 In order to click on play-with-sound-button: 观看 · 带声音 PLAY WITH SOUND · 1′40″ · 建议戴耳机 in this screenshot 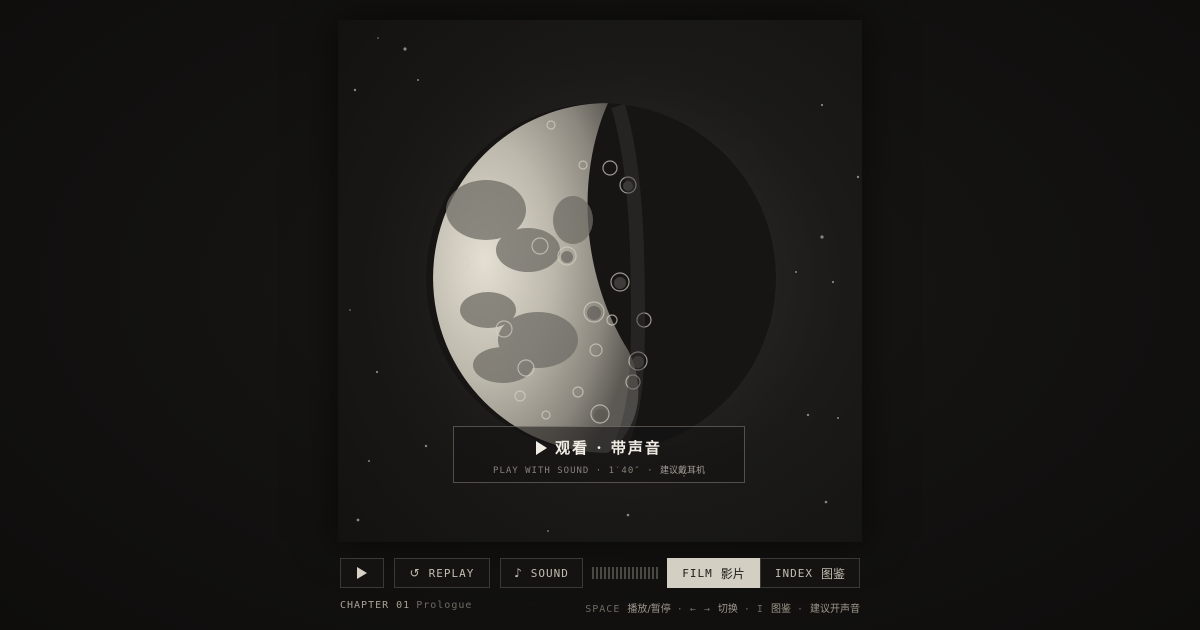, I will do `click(599, 454)`.